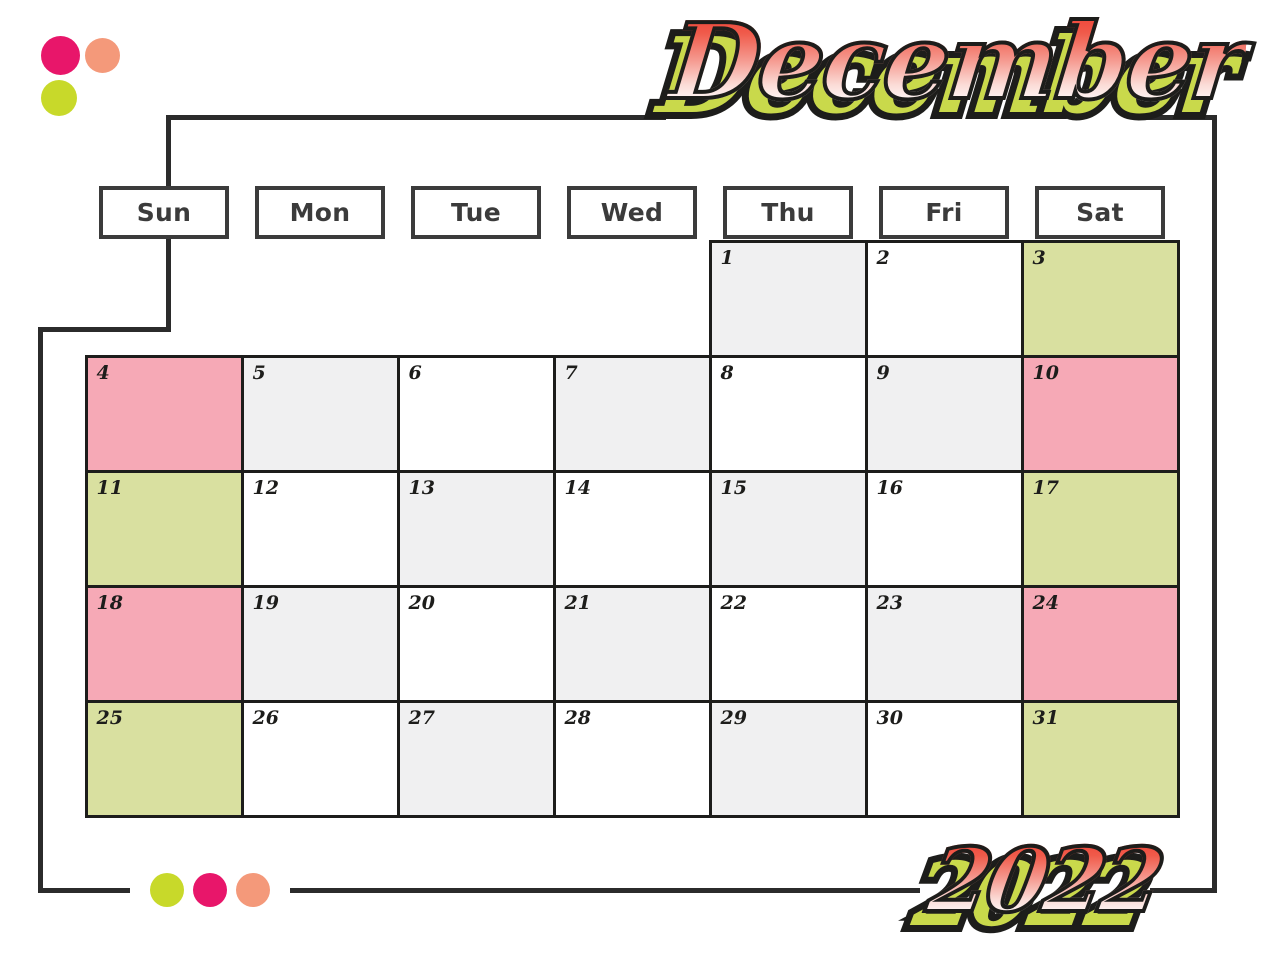 The image size is (1268, 980). What do you see at coordinates (476, 413) in the screenshot?
I see `day-cell: 6` at bounding box center [476, 413].